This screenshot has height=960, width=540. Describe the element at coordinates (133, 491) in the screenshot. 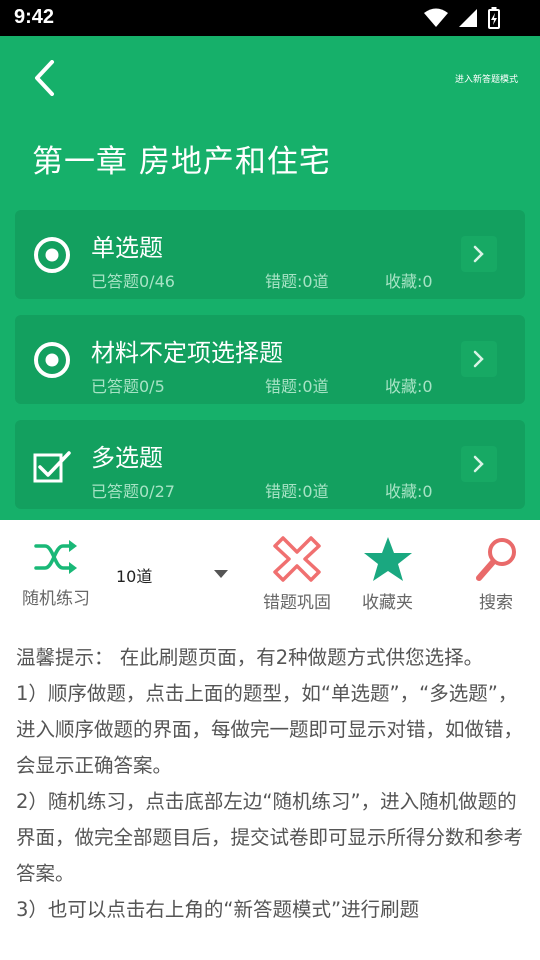

I see `answered-count: 已答题0/27` at that location.